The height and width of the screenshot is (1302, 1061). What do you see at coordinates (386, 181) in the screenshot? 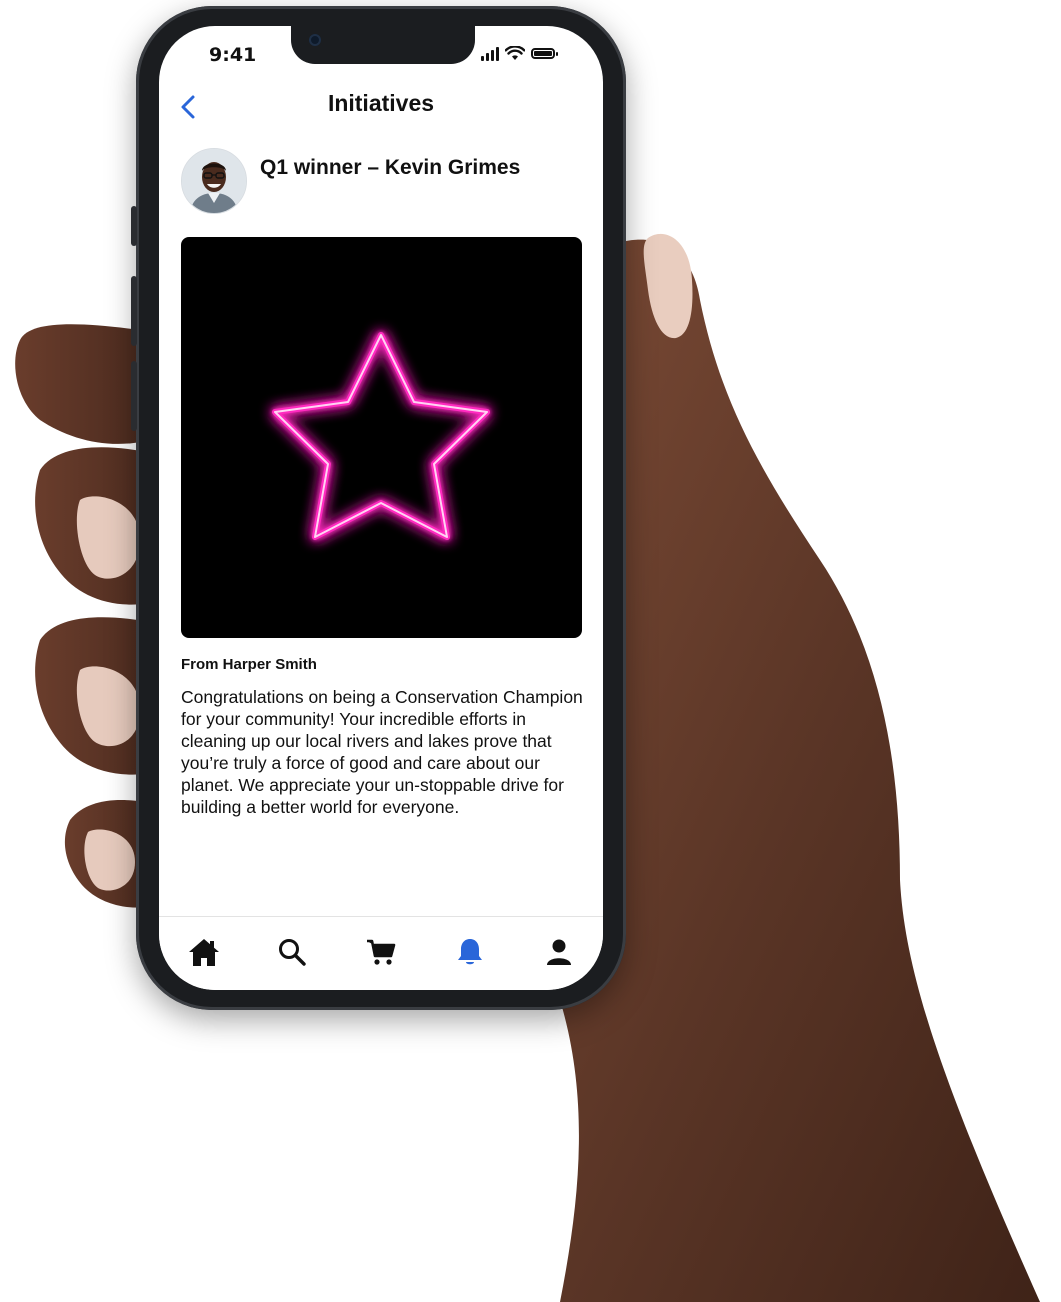
I see `post-header: Q1 winner – Kevin Grimes` at bounding box center [386, 181].